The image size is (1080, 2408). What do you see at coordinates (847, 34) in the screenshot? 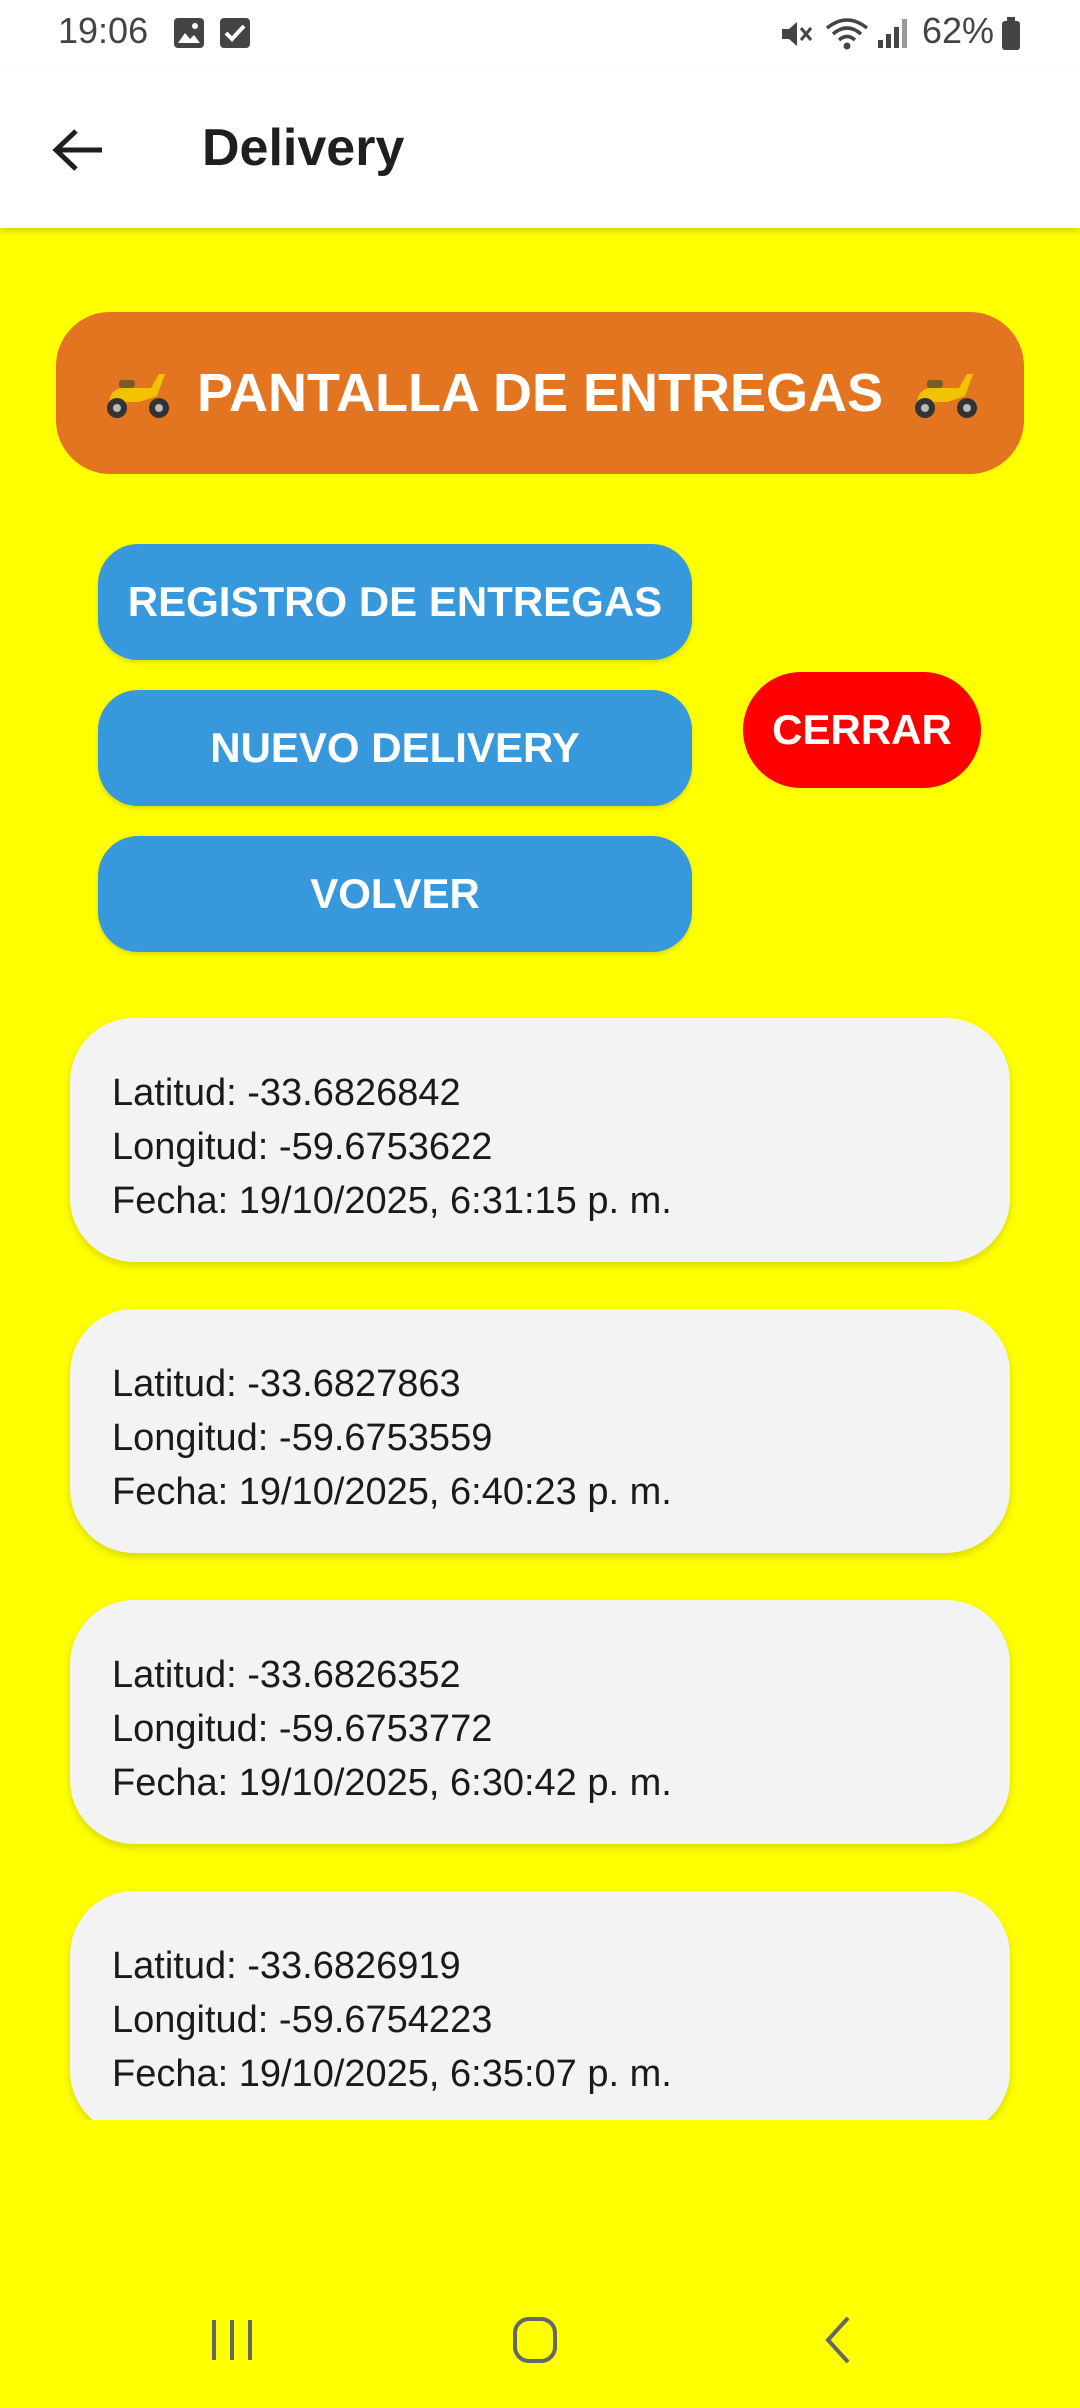
I see `wifi-icon` at bounding box center [847, 34].